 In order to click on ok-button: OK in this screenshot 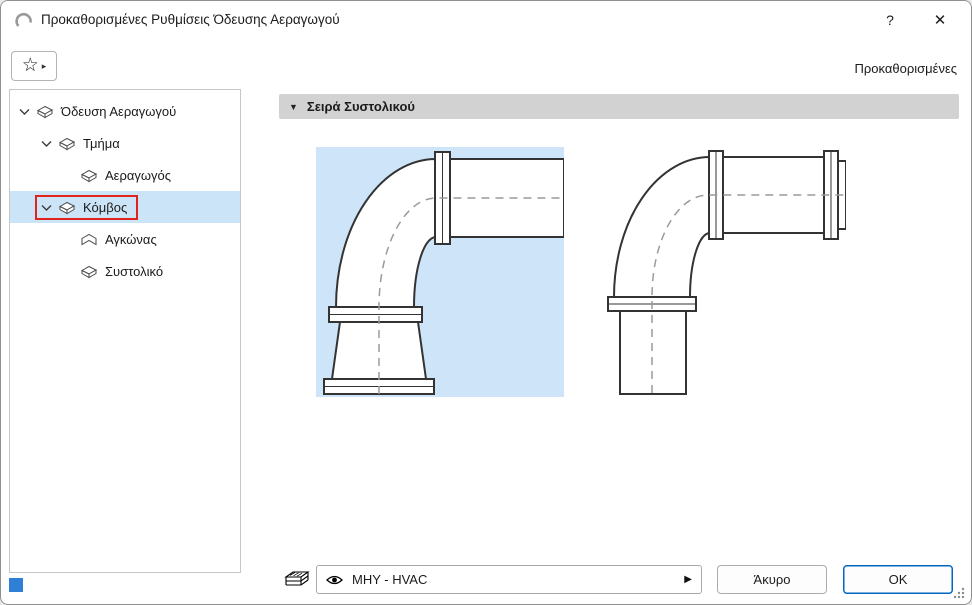, I will do `click(898, 579)`.